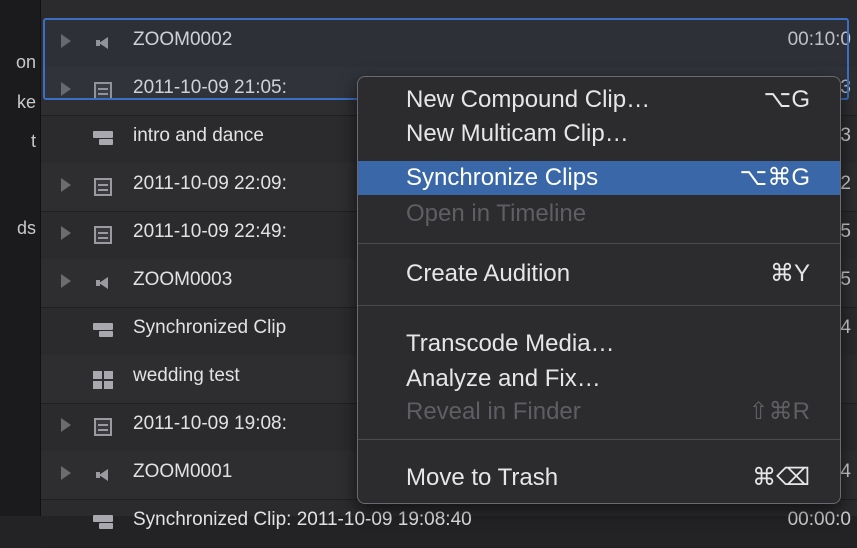 The image size is (857, 548). Describe the element at coordinates (774, 177) in the screenshot. I see `shortcut-label: ⌥⌘G` at that location.